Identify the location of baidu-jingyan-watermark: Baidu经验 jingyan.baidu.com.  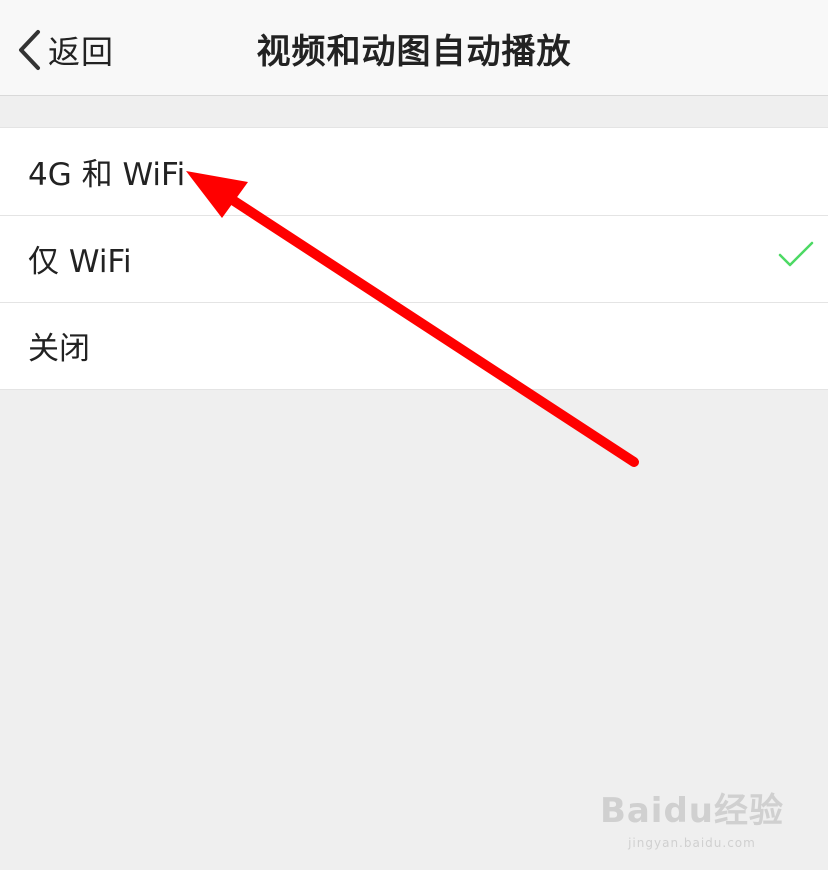
(692, 816).